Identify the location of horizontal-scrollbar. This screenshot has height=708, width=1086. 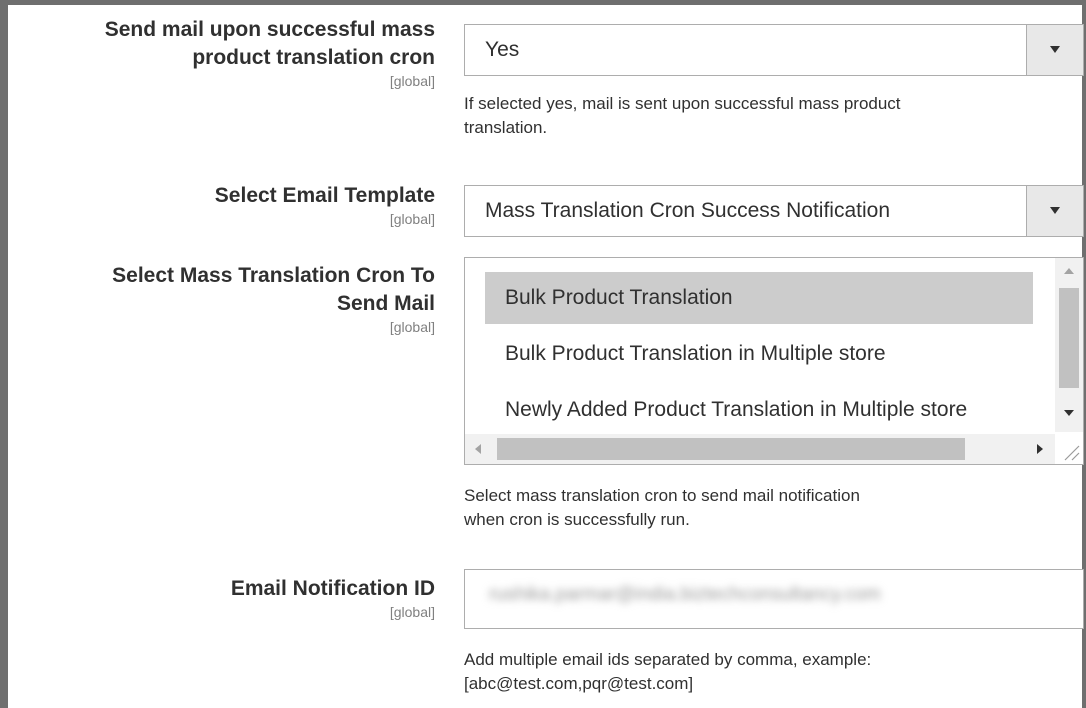
(760, 449).